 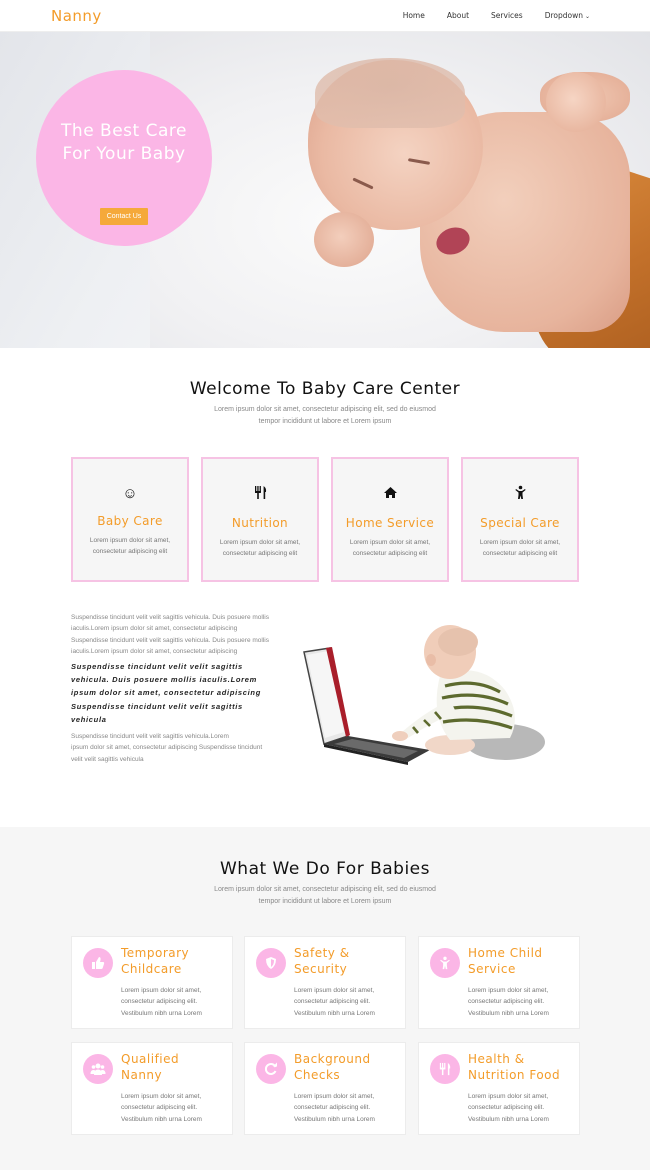 What do you see at coordinates (414, 15) in the screenshot?
I see `nav-home: Home` at bounding box center [414, 15].